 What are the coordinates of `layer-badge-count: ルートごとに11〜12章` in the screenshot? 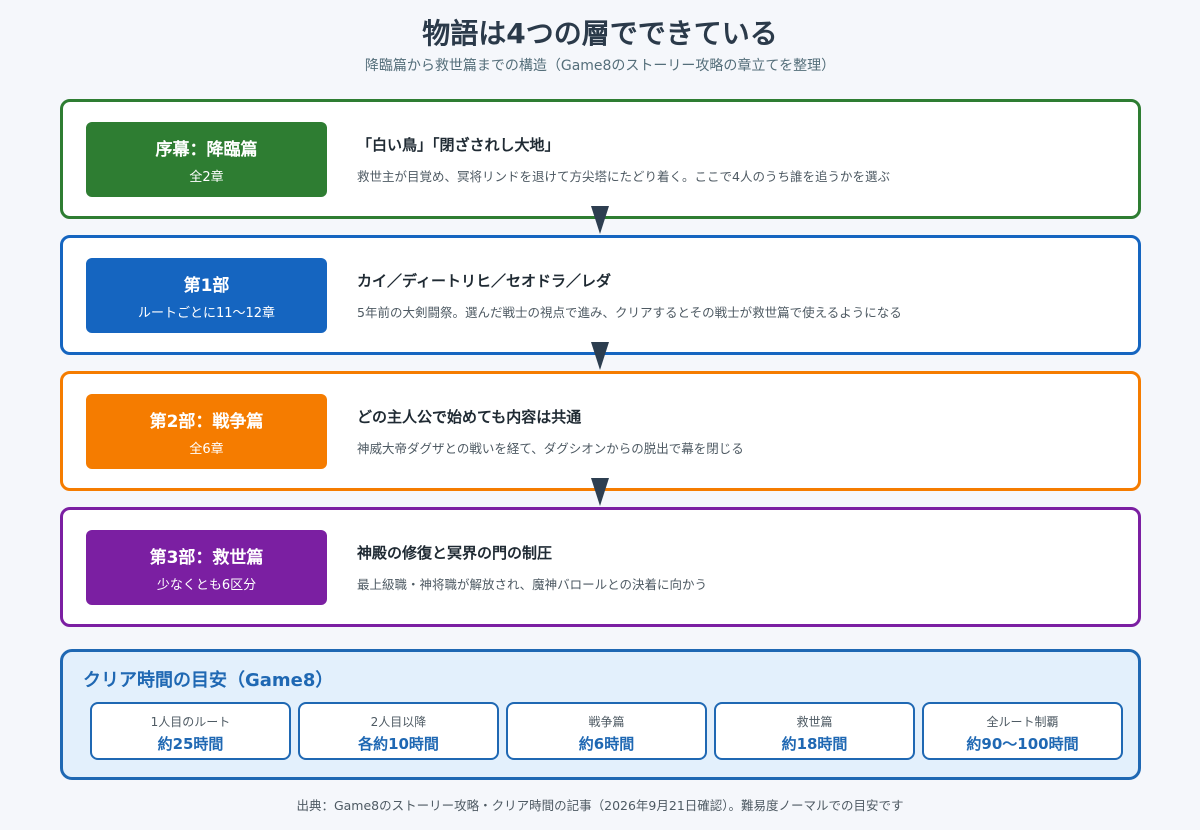 It's located at (206, 313).